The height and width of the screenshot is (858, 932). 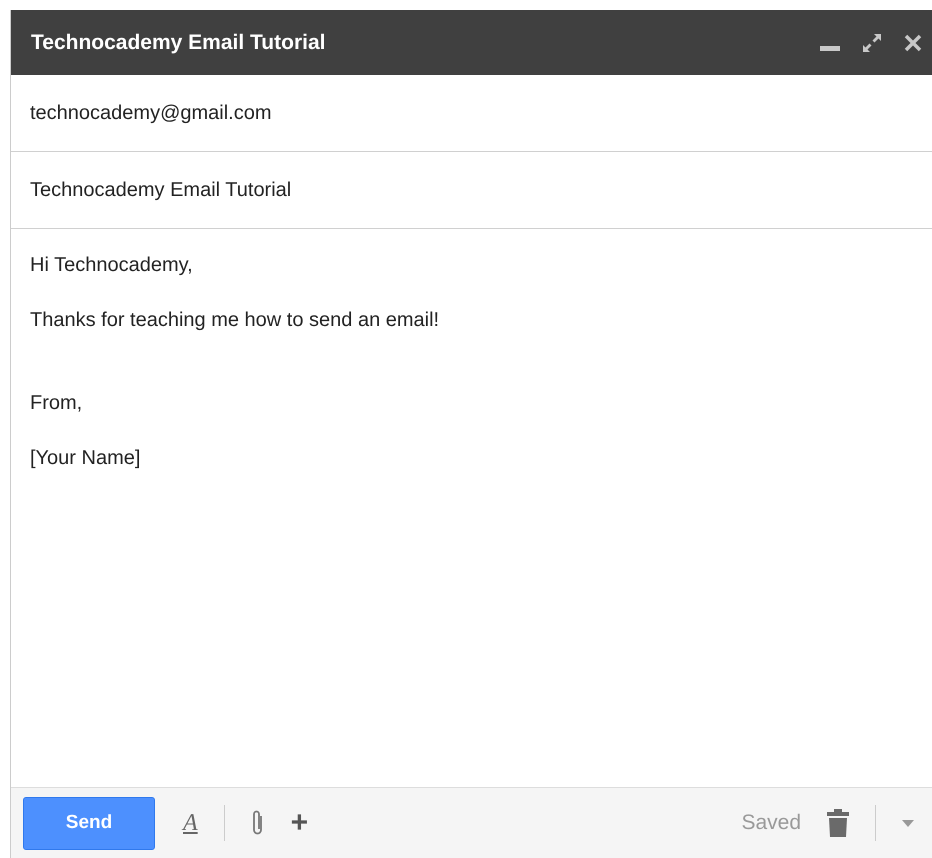 I want to click on more-options-icon: +, so click(x=299, y=823).